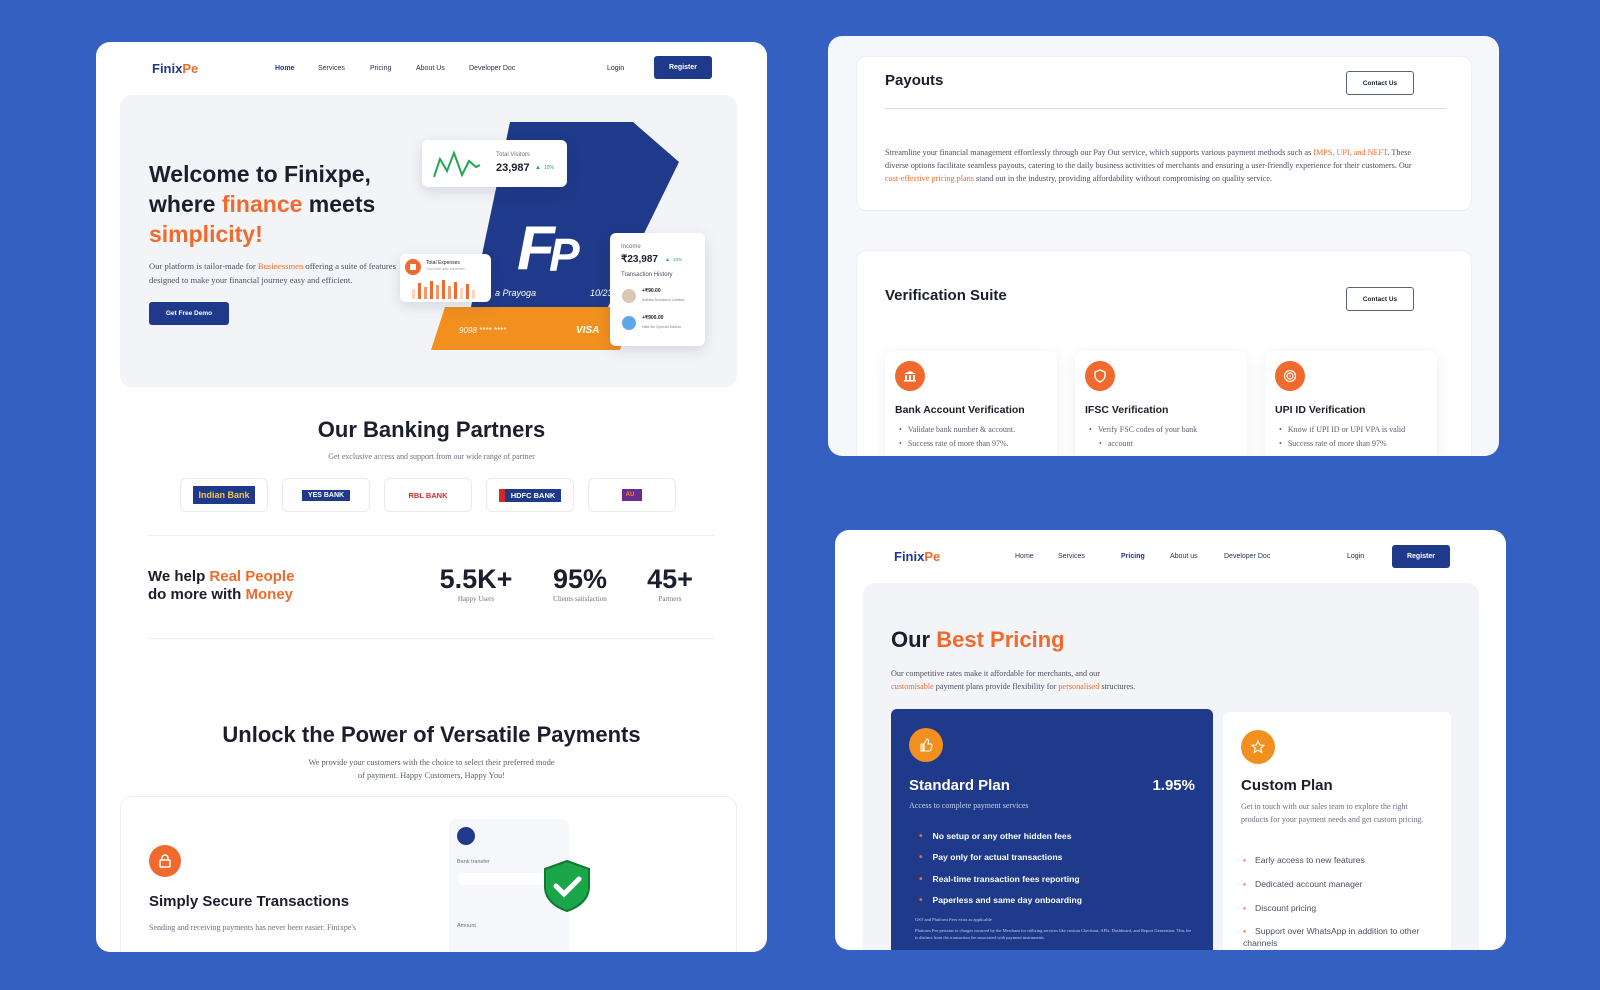  I want to click on payouts-contact-button: Contact Us, so click(1380, 83).